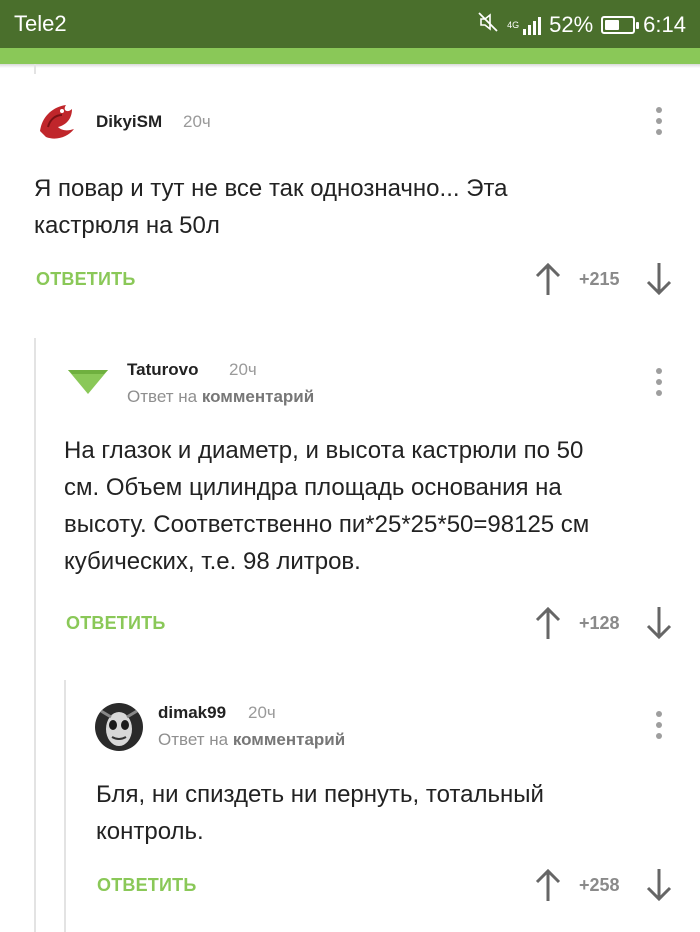 The width and height of the screenshot is (700, 932). I want to click on status-bar: Tele2 4G 52% 6:14, so click(350, 24).